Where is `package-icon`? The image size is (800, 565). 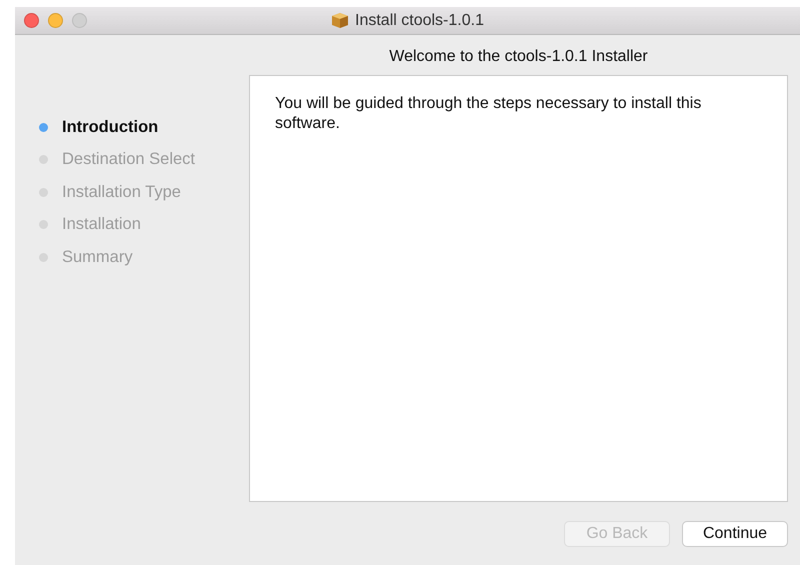 package-icon is located at coordinates (340, 20).